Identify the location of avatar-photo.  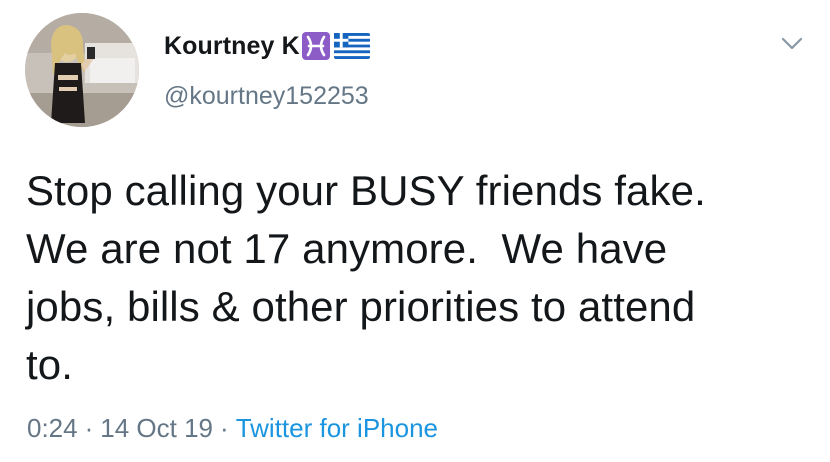
(82, 70).